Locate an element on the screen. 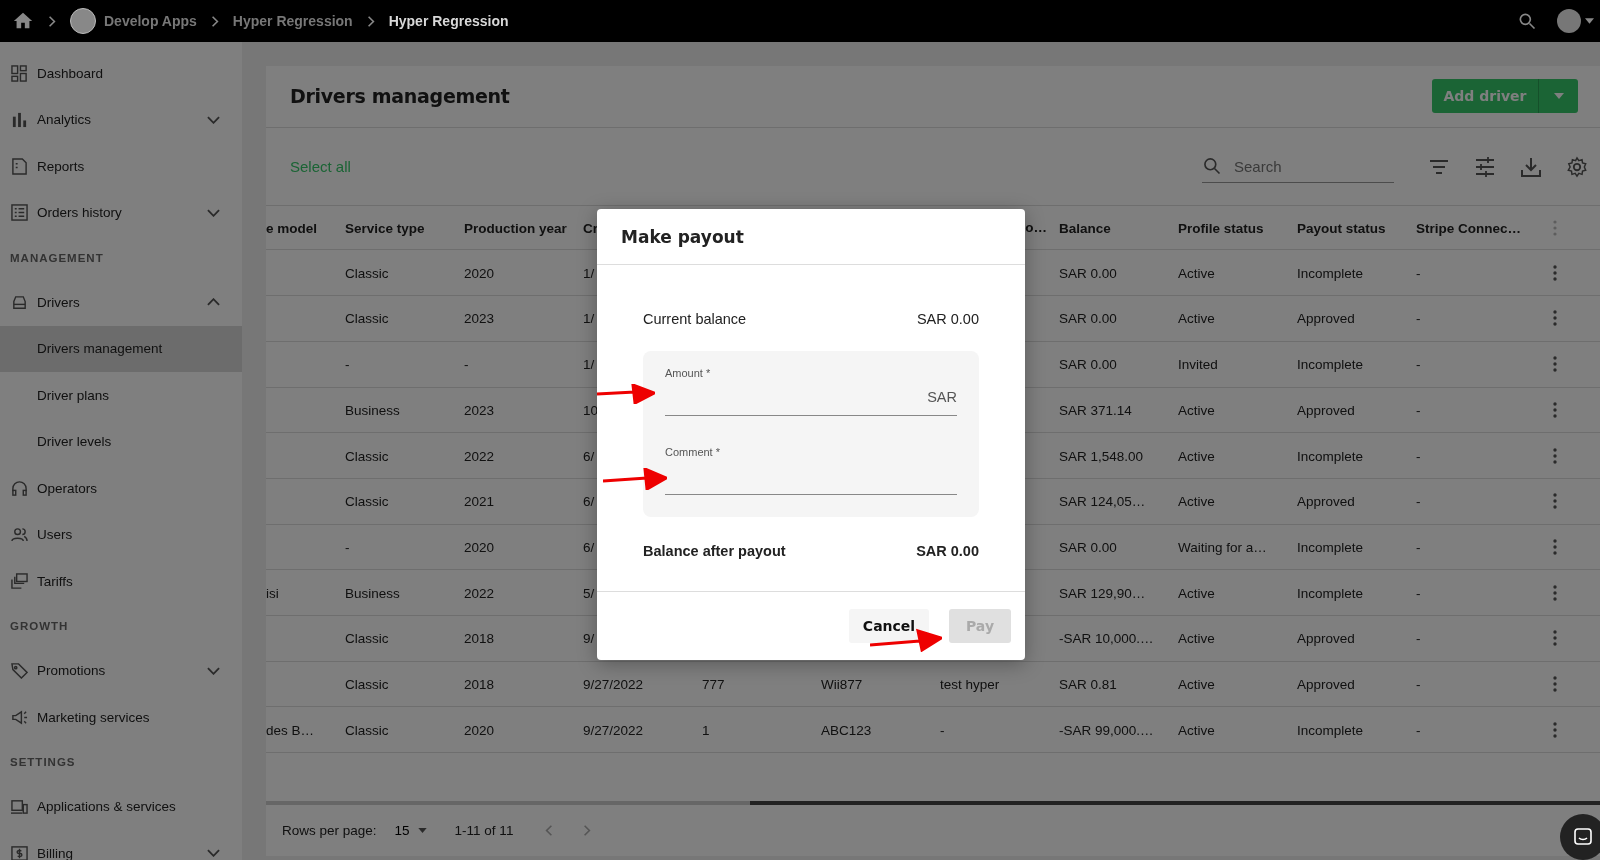 This screenshot has height=860, width=1600. sidebar-item: Reports is located at coordinates (121, 166).